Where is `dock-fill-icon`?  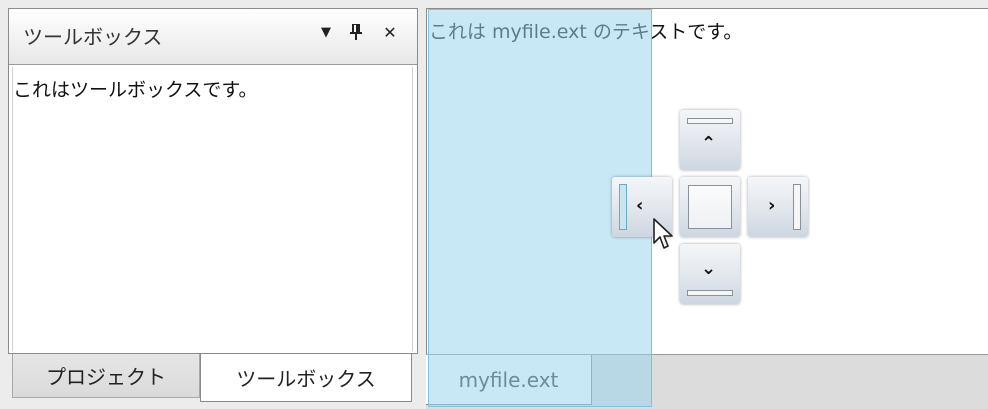
dock-fill-icon is located at coordinates (710, 207).